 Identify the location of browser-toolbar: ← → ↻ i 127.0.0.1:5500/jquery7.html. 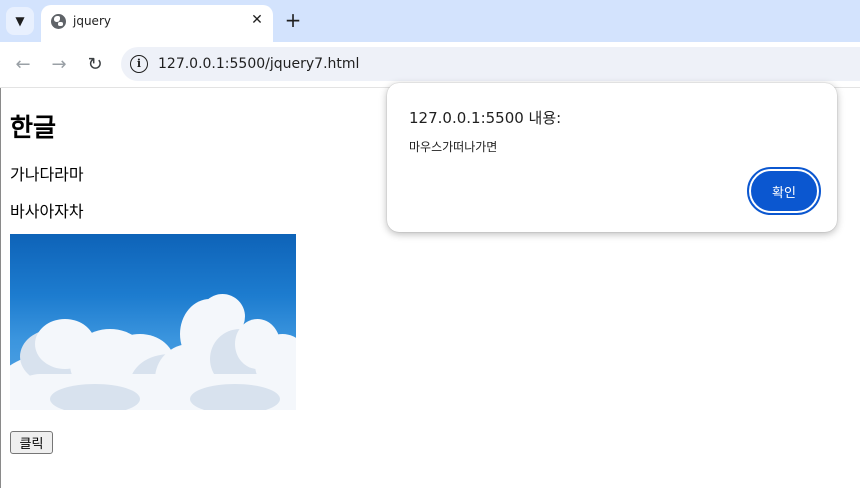
(430, 65).